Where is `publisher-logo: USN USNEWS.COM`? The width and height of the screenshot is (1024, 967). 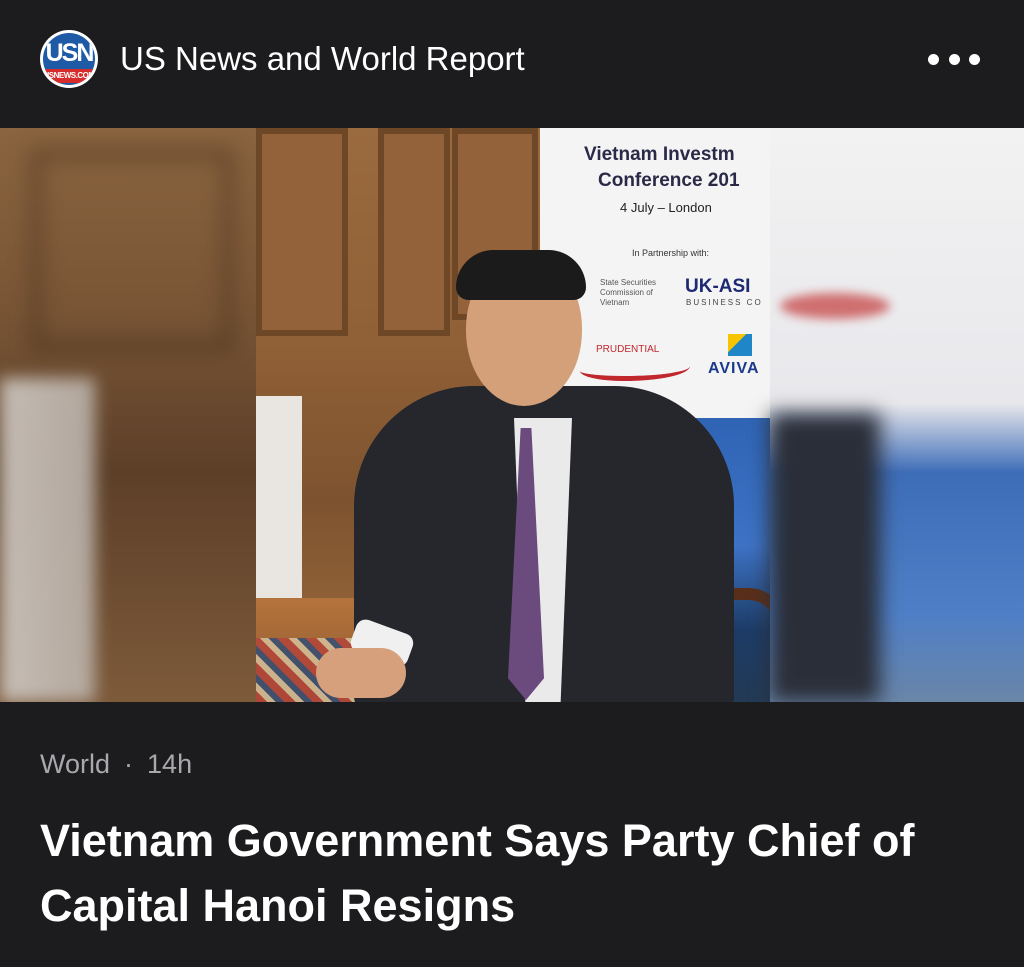 publisher-logo: USN USNEWS.COM is located at coordinates (69, 59).